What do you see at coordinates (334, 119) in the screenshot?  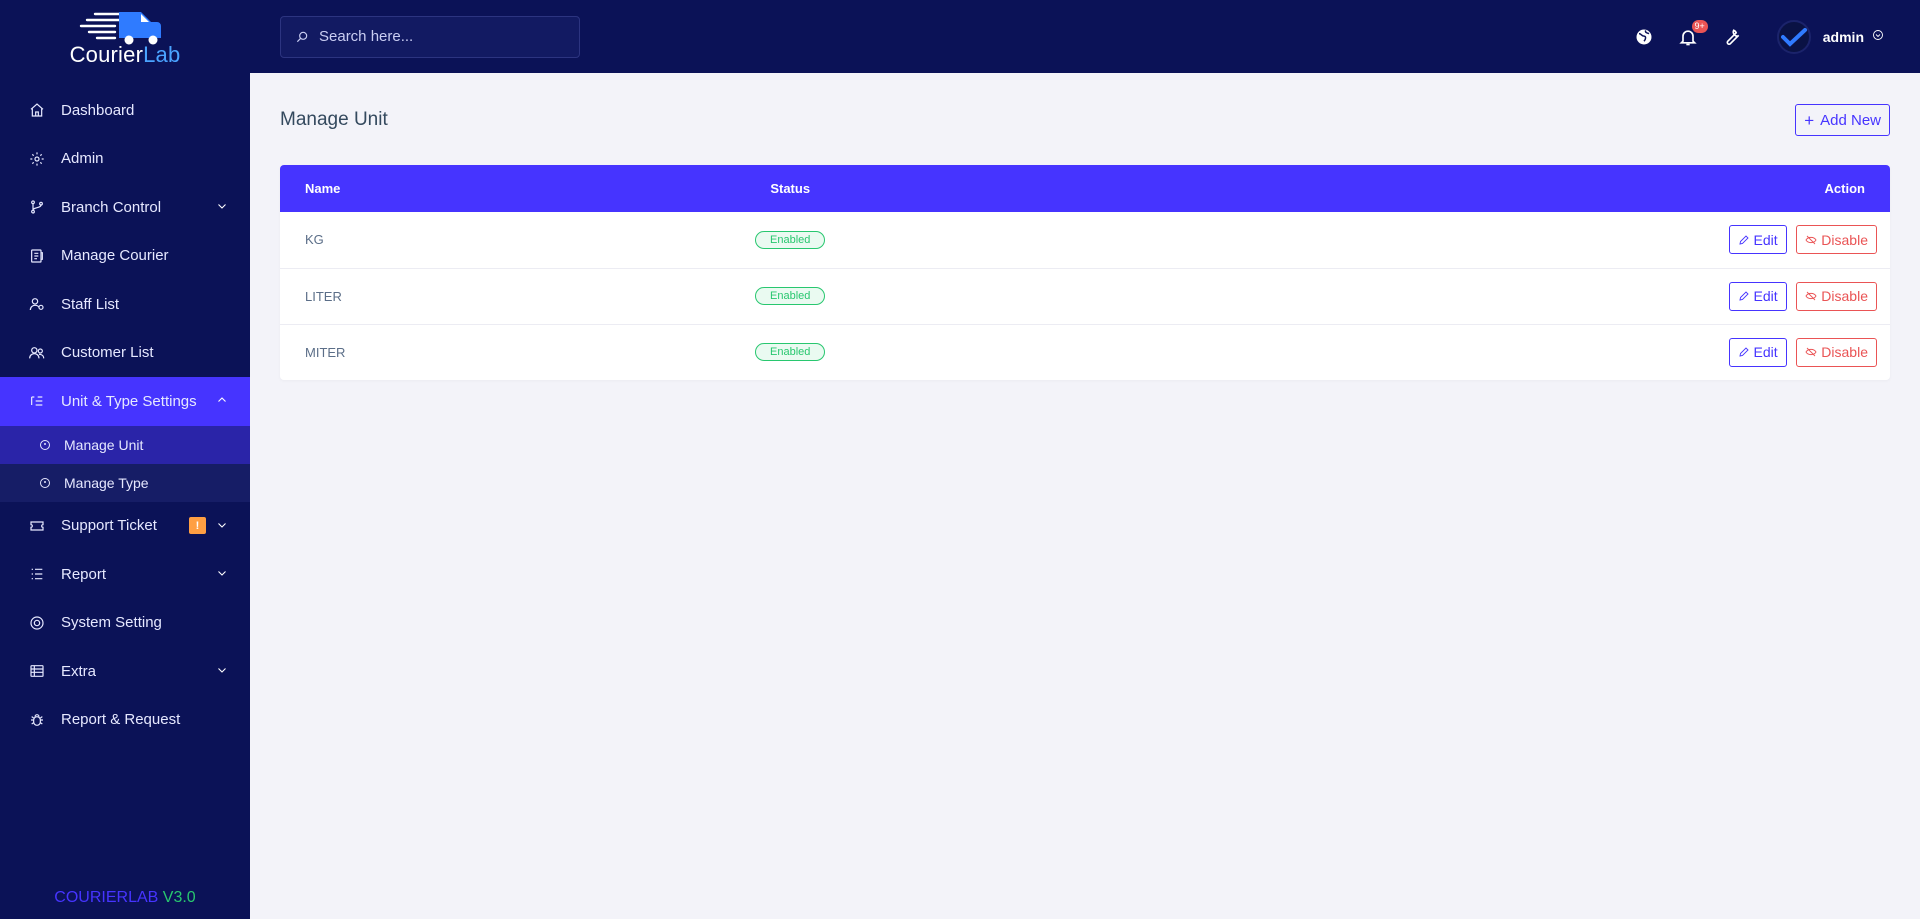 I see `page-title: Manage Unit` at bounding box center [334, 119].